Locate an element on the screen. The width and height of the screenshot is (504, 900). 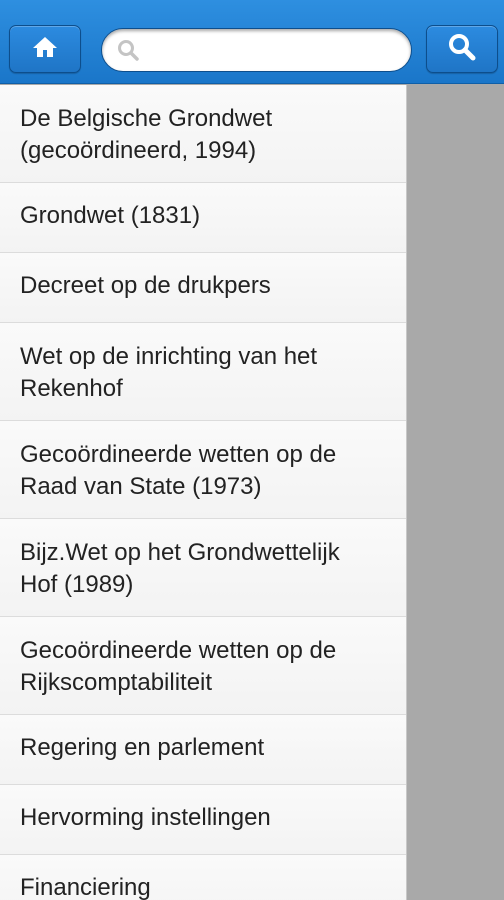
list-item-label: Hervorming instellingen is located at coordinates (145, 817).